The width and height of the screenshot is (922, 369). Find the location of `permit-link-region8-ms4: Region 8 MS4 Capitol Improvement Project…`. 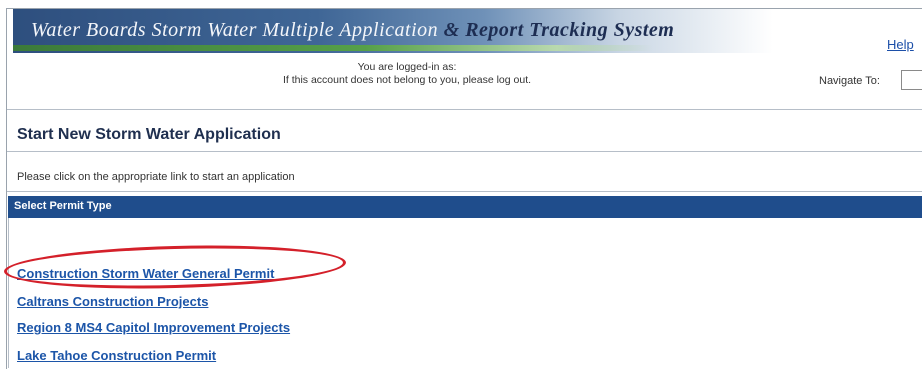

permit-link-region8-ms4: Region 8 MS4 Capitol Improvement Project… is located at coordinates (153, 327).